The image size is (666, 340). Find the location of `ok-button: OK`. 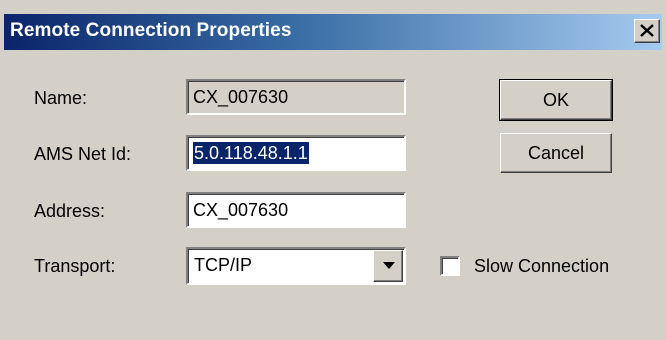

ok-button: OK is located at coordinates (556, 100).